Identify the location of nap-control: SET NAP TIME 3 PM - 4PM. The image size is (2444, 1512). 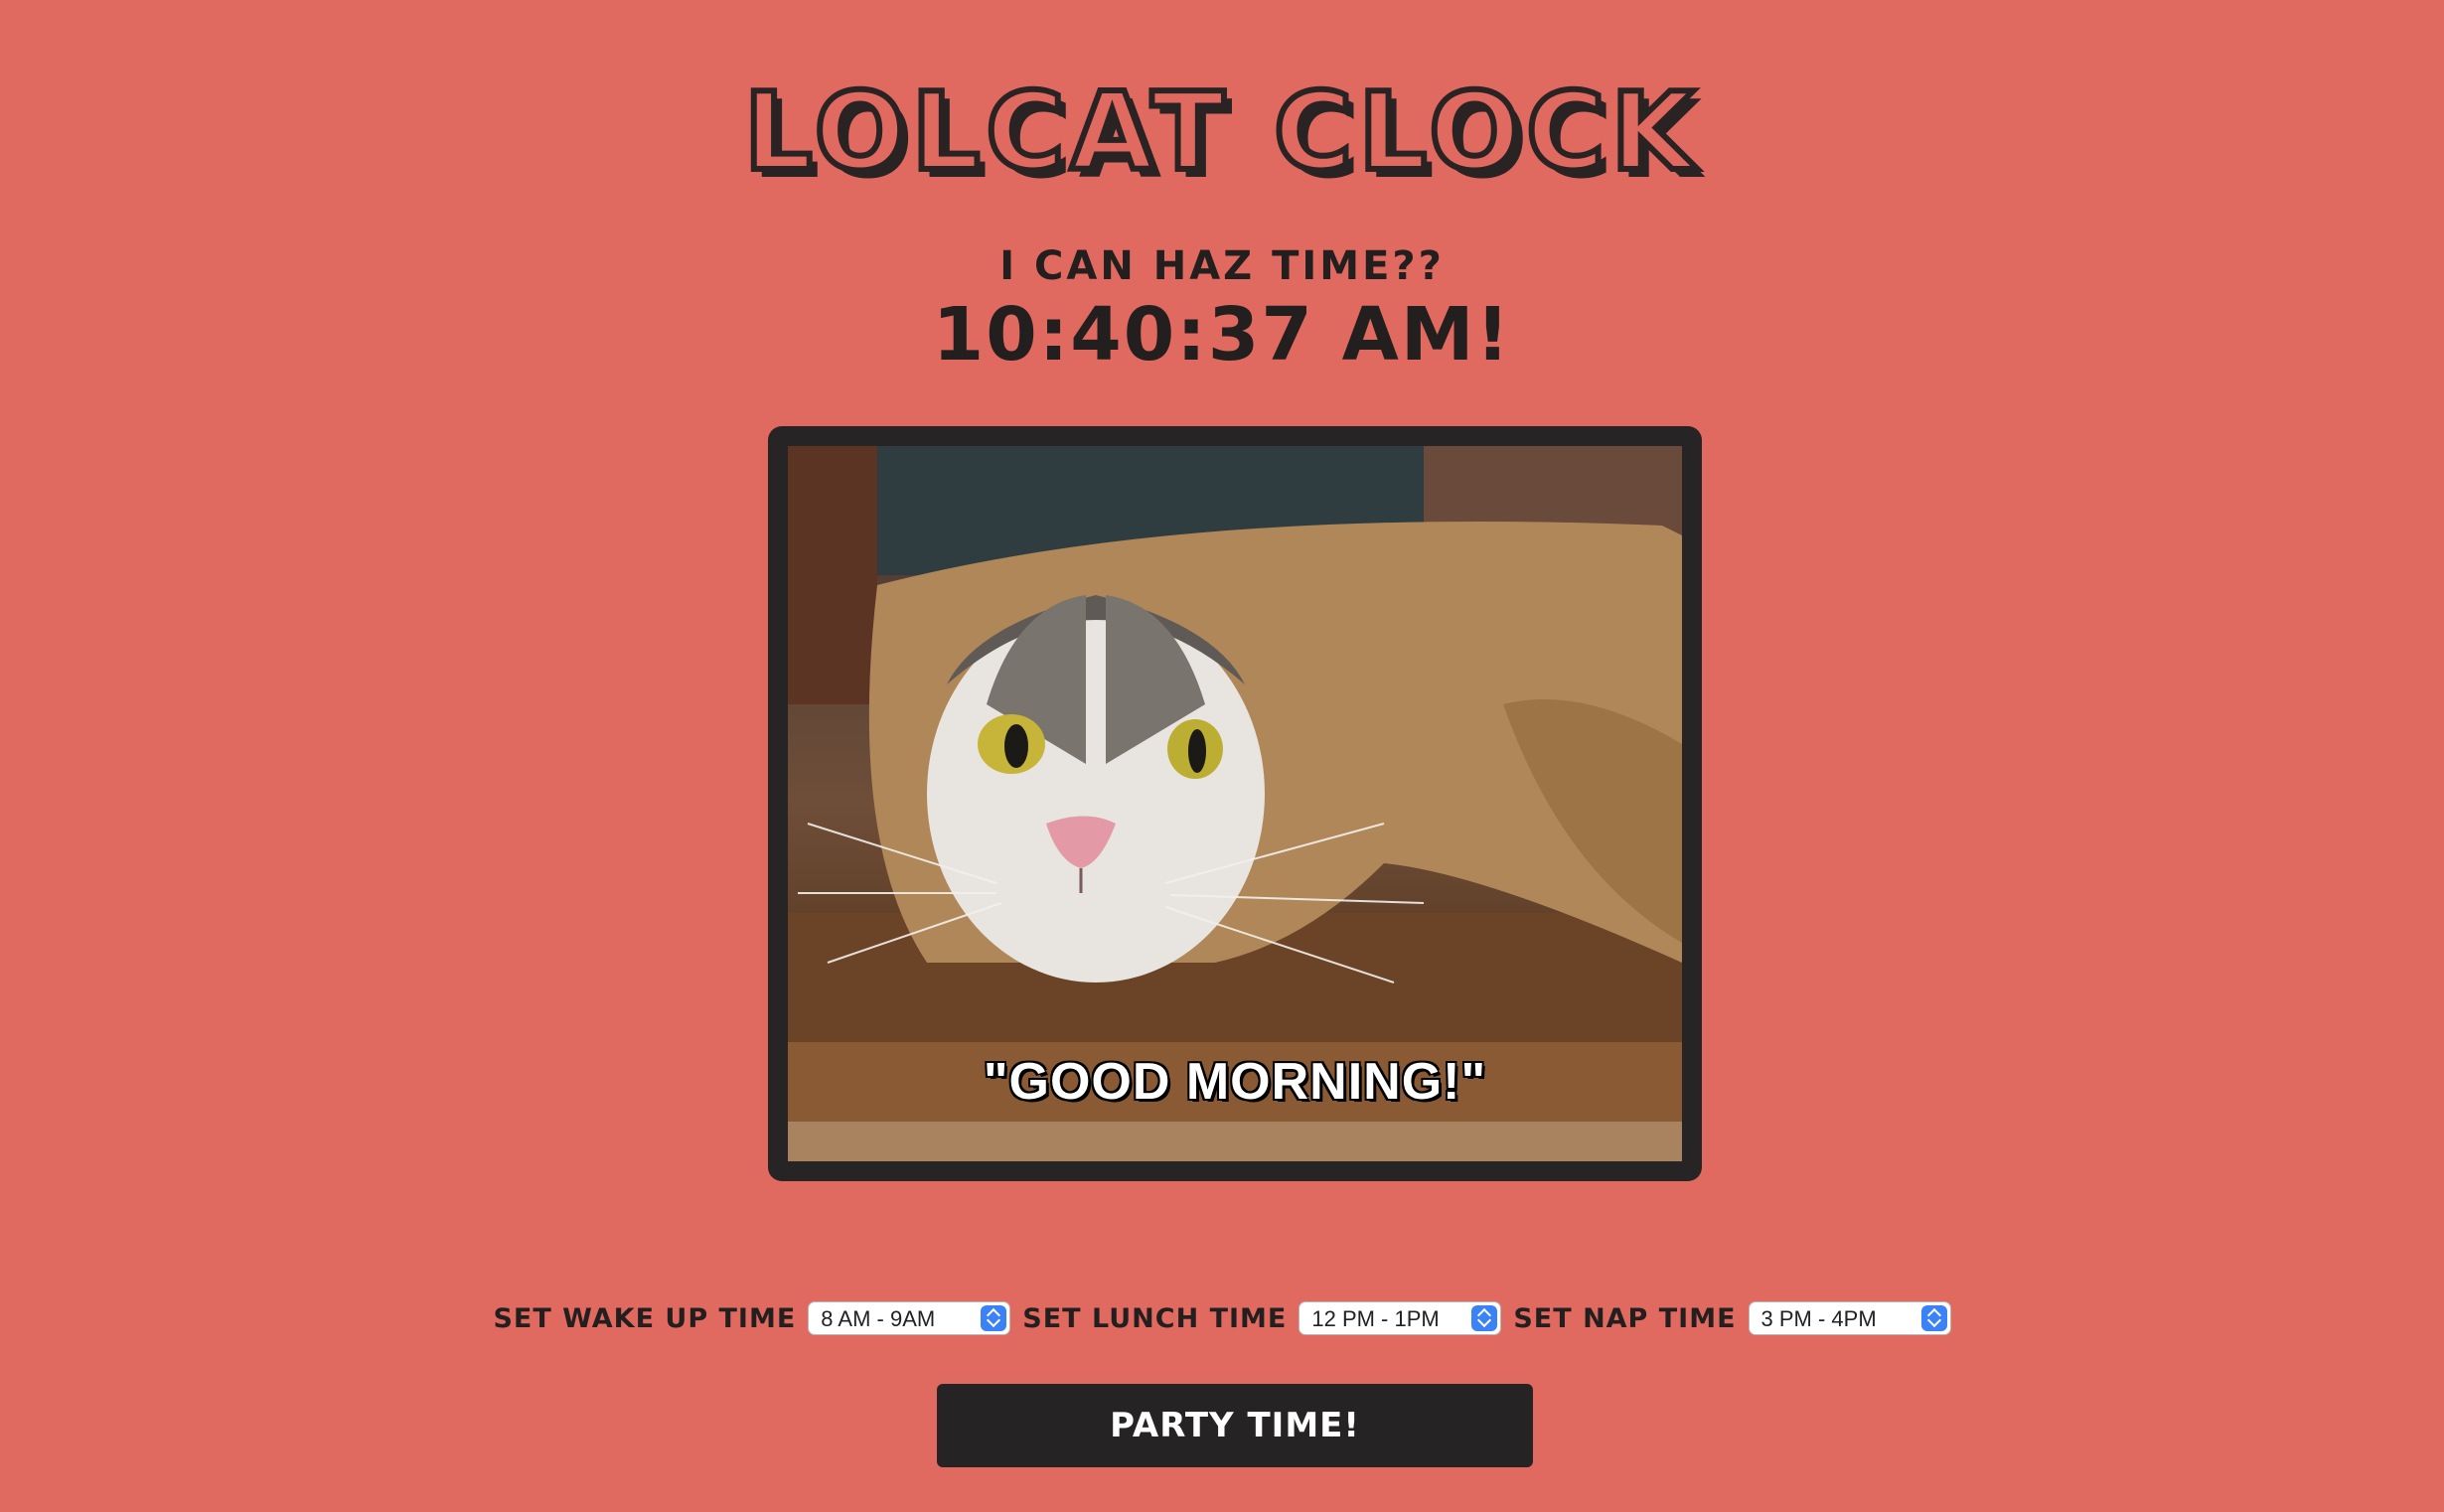
(1732, 1318).